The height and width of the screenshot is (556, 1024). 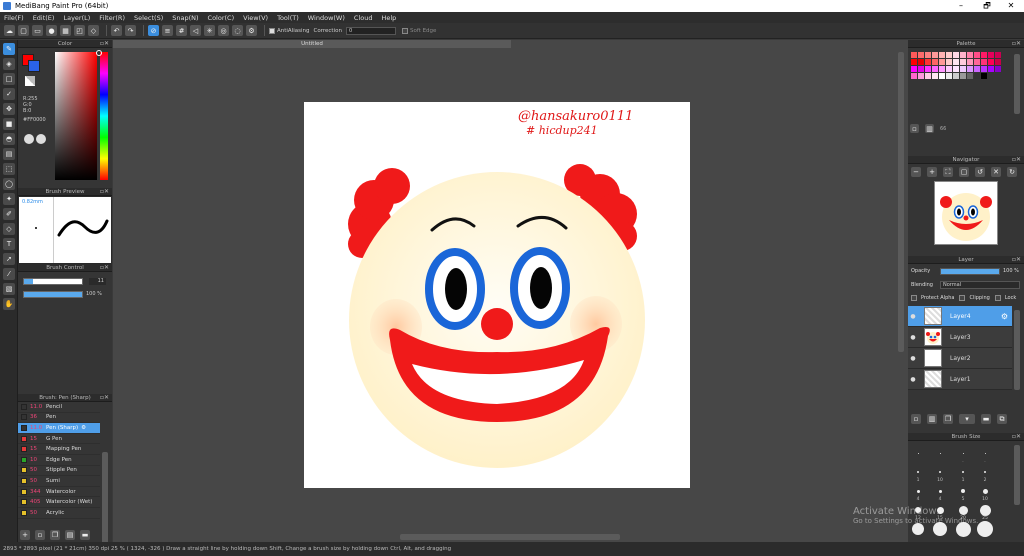 I want to click on snap-radial-icon: ✳, so click(x=209, y=30).